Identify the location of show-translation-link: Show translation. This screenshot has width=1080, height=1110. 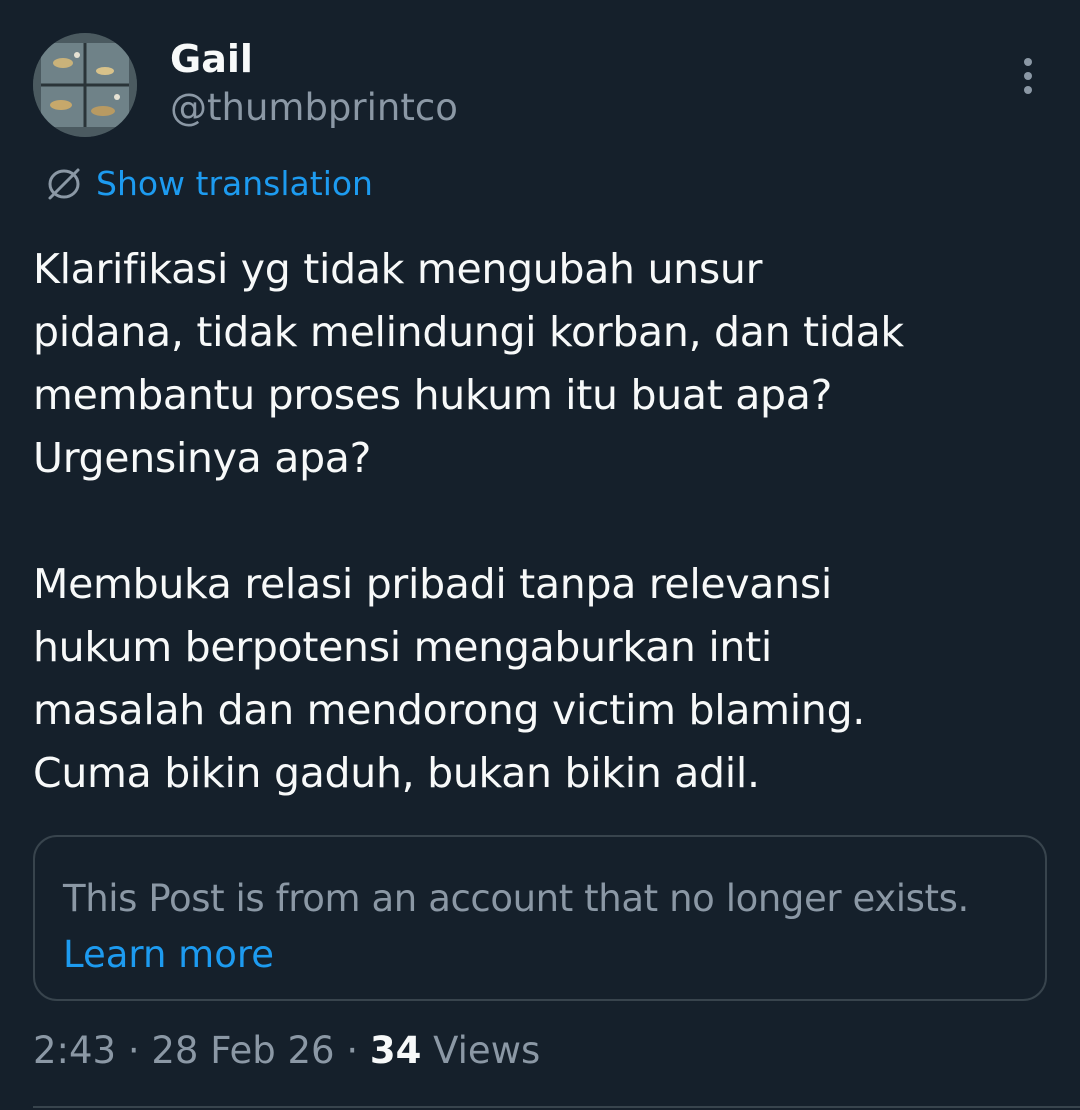
(209, 184).